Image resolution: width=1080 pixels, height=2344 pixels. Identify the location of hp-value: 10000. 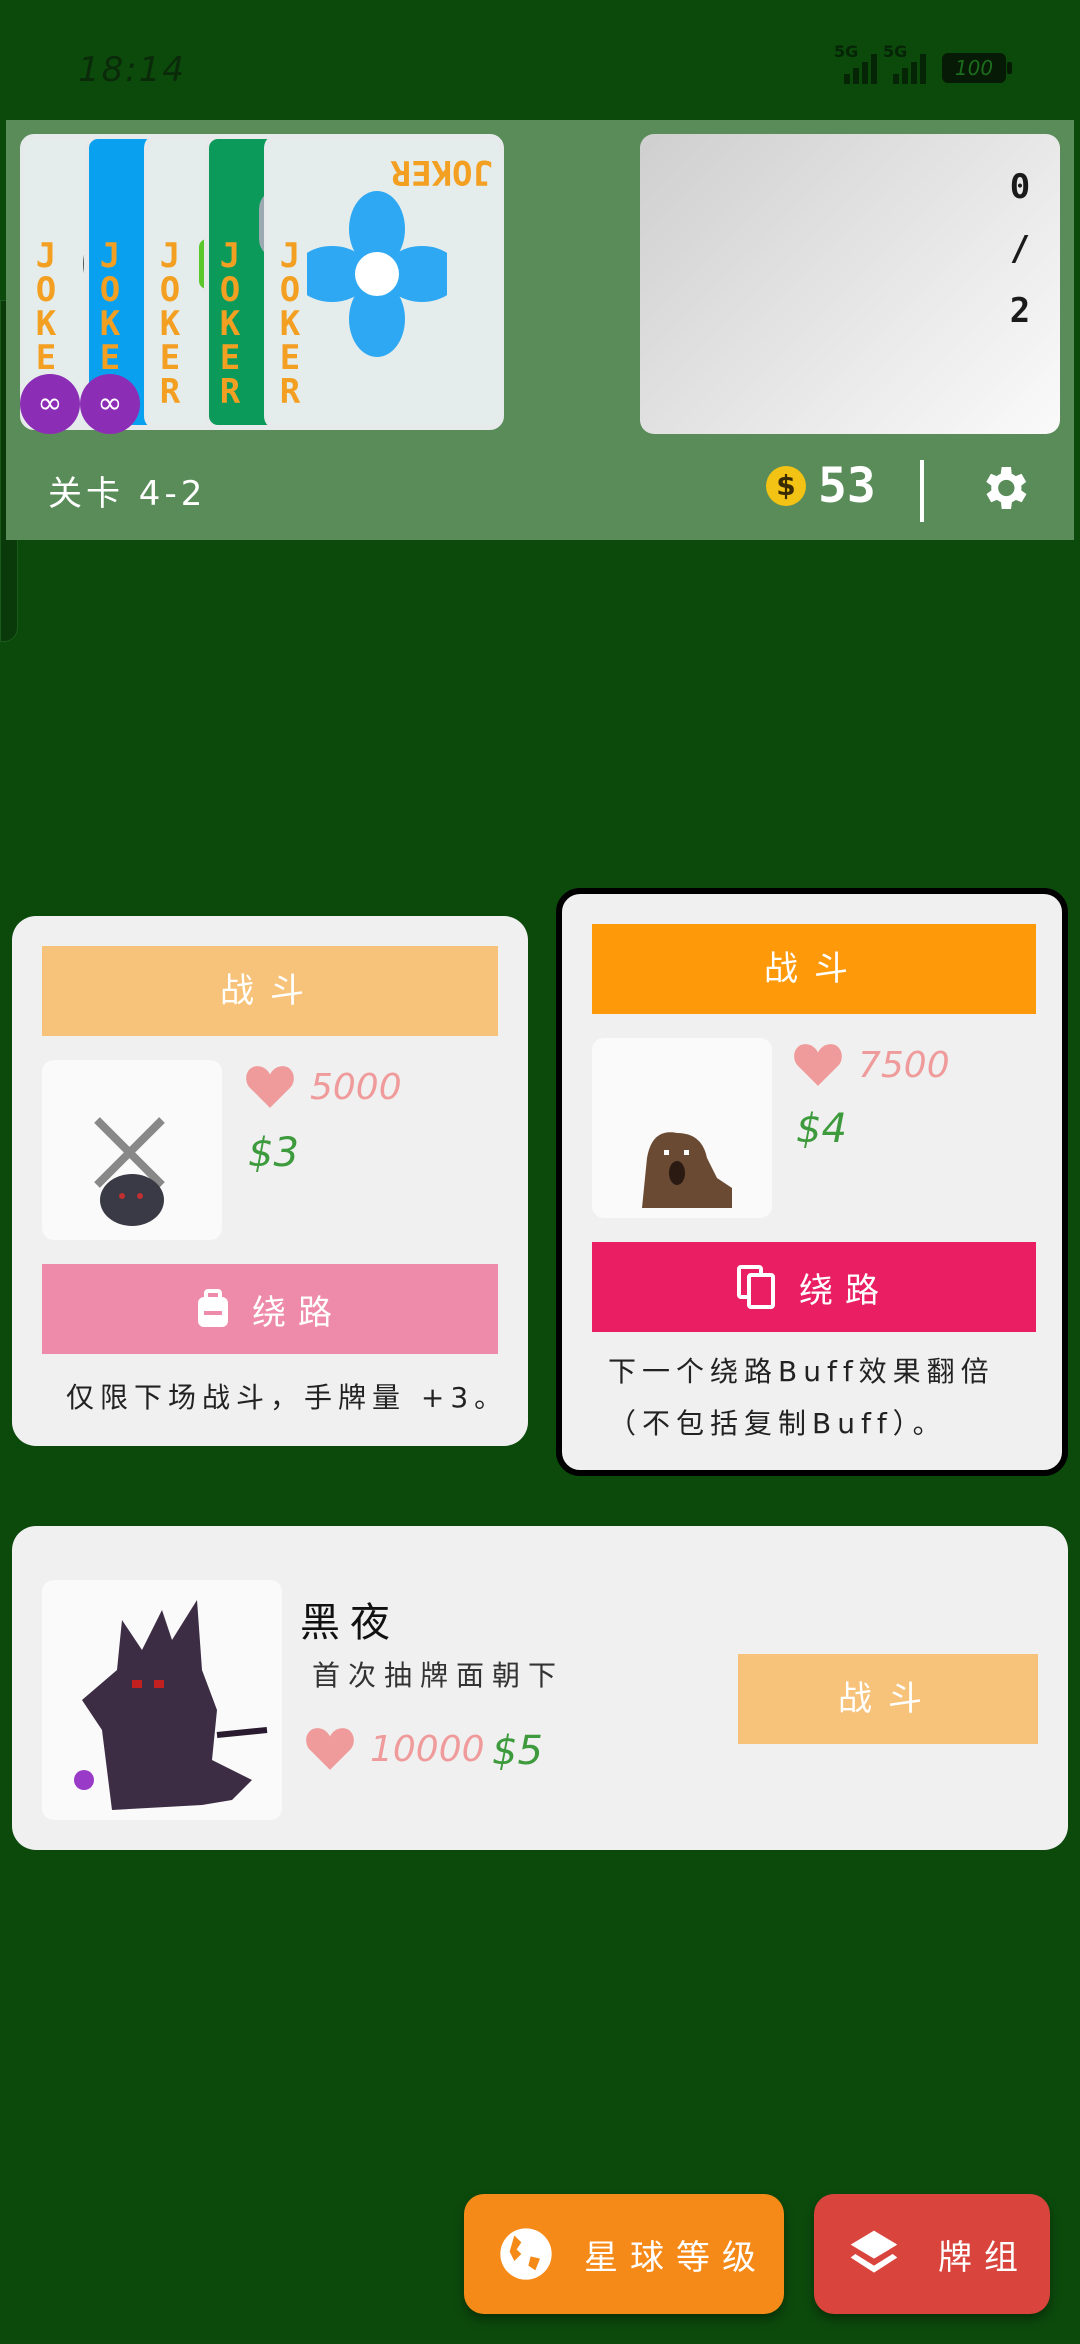
(427, 1749).